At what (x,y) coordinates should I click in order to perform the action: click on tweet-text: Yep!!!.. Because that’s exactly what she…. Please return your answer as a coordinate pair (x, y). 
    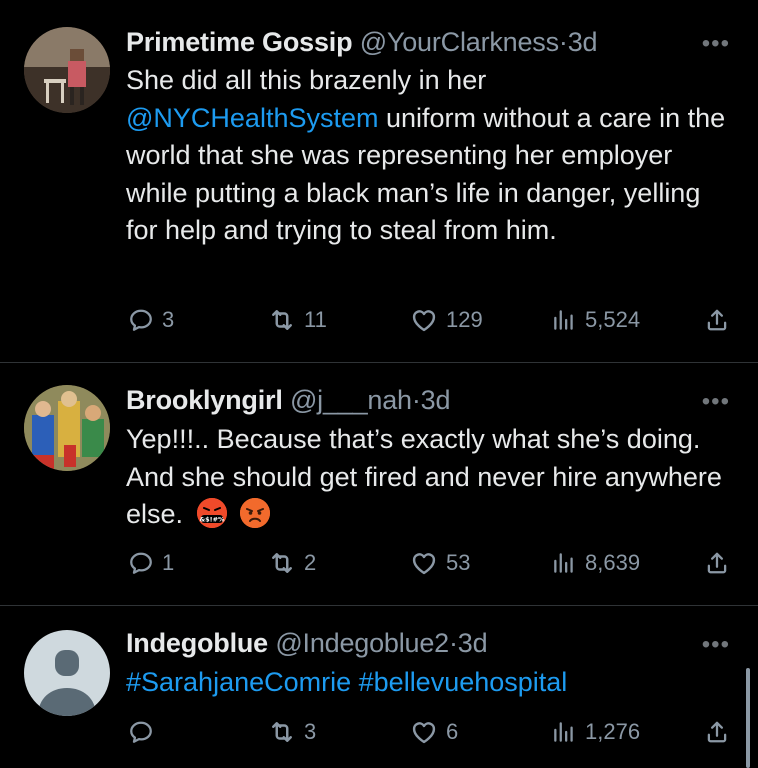
    Looking at the image, I should click on (431, 477).